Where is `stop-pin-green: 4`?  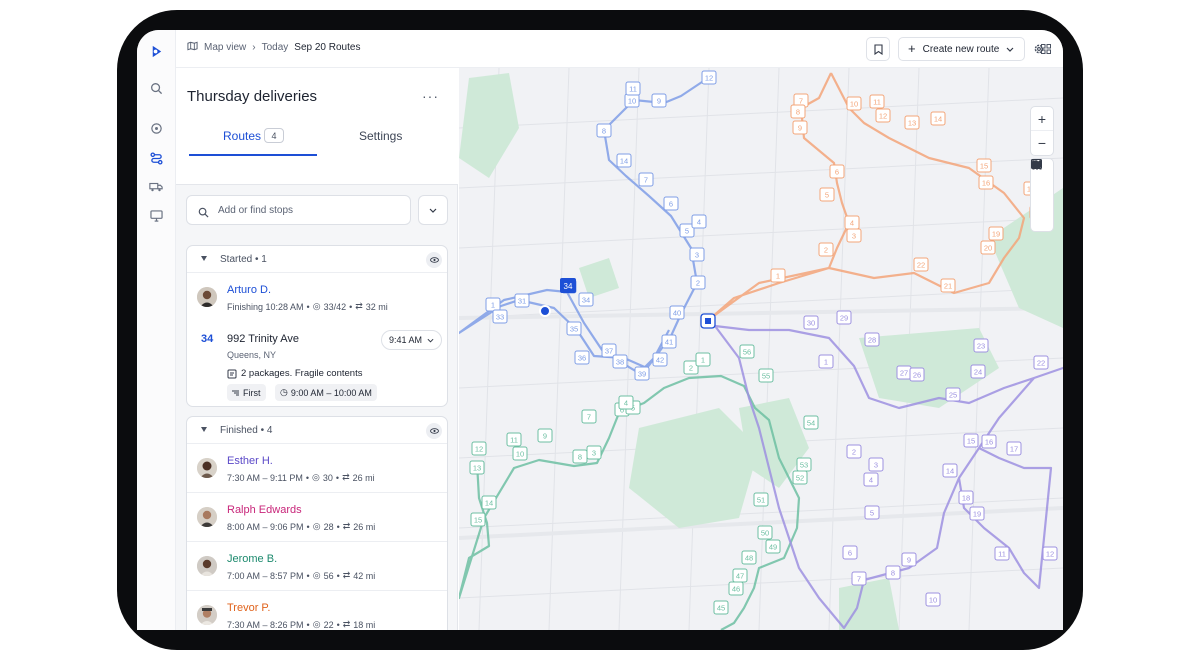
stop-pin-green: 4 is located at coordinates (626, 402).